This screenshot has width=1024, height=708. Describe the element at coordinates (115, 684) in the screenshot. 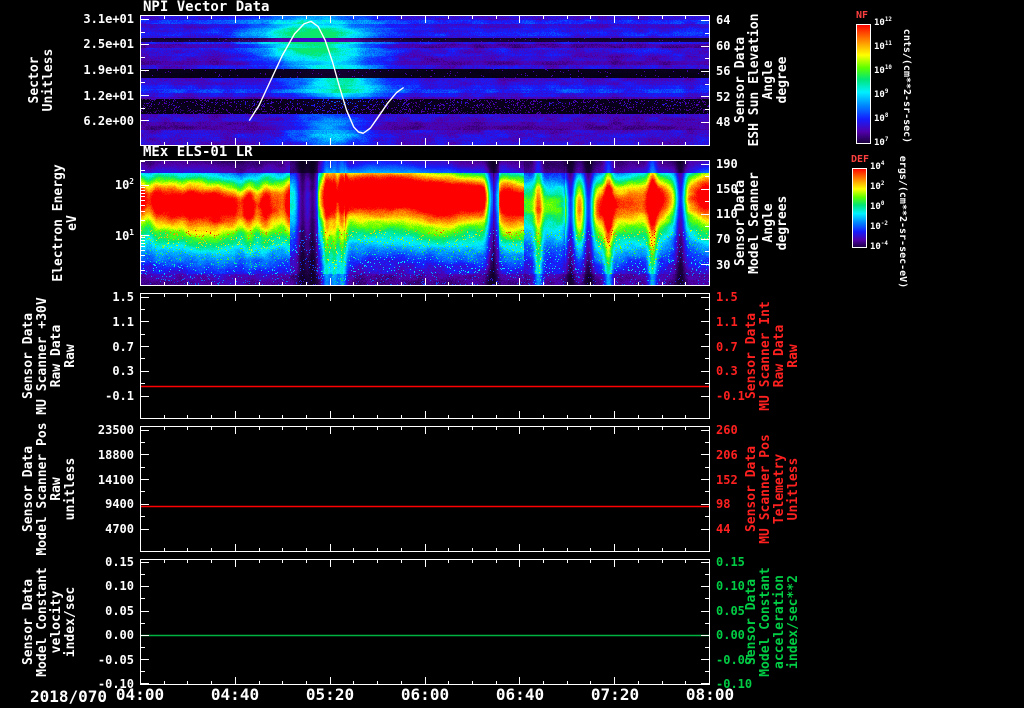

I see `y-tick-label: -0.10` at that location.